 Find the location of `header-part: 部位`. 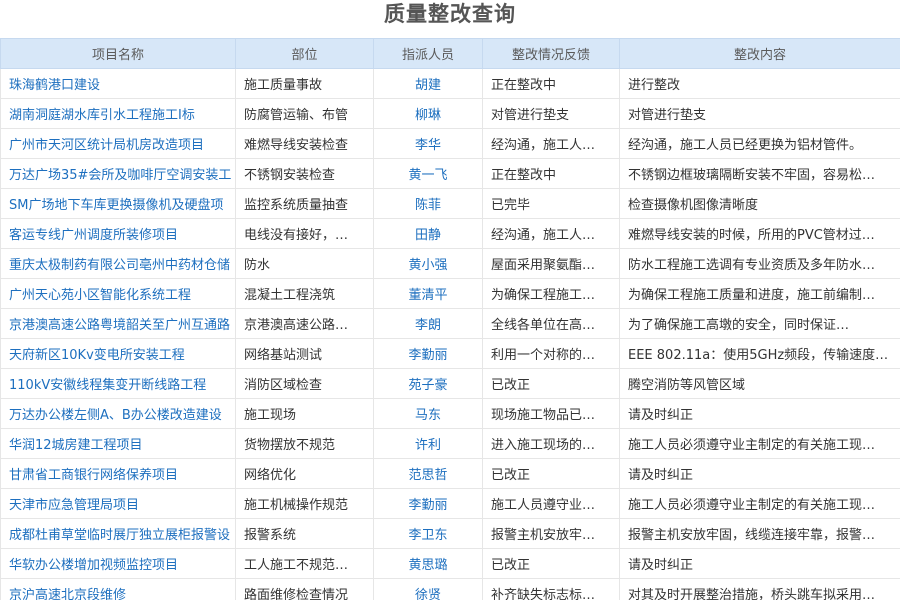

header-part: 部位 is located at coordinates (304, 53).